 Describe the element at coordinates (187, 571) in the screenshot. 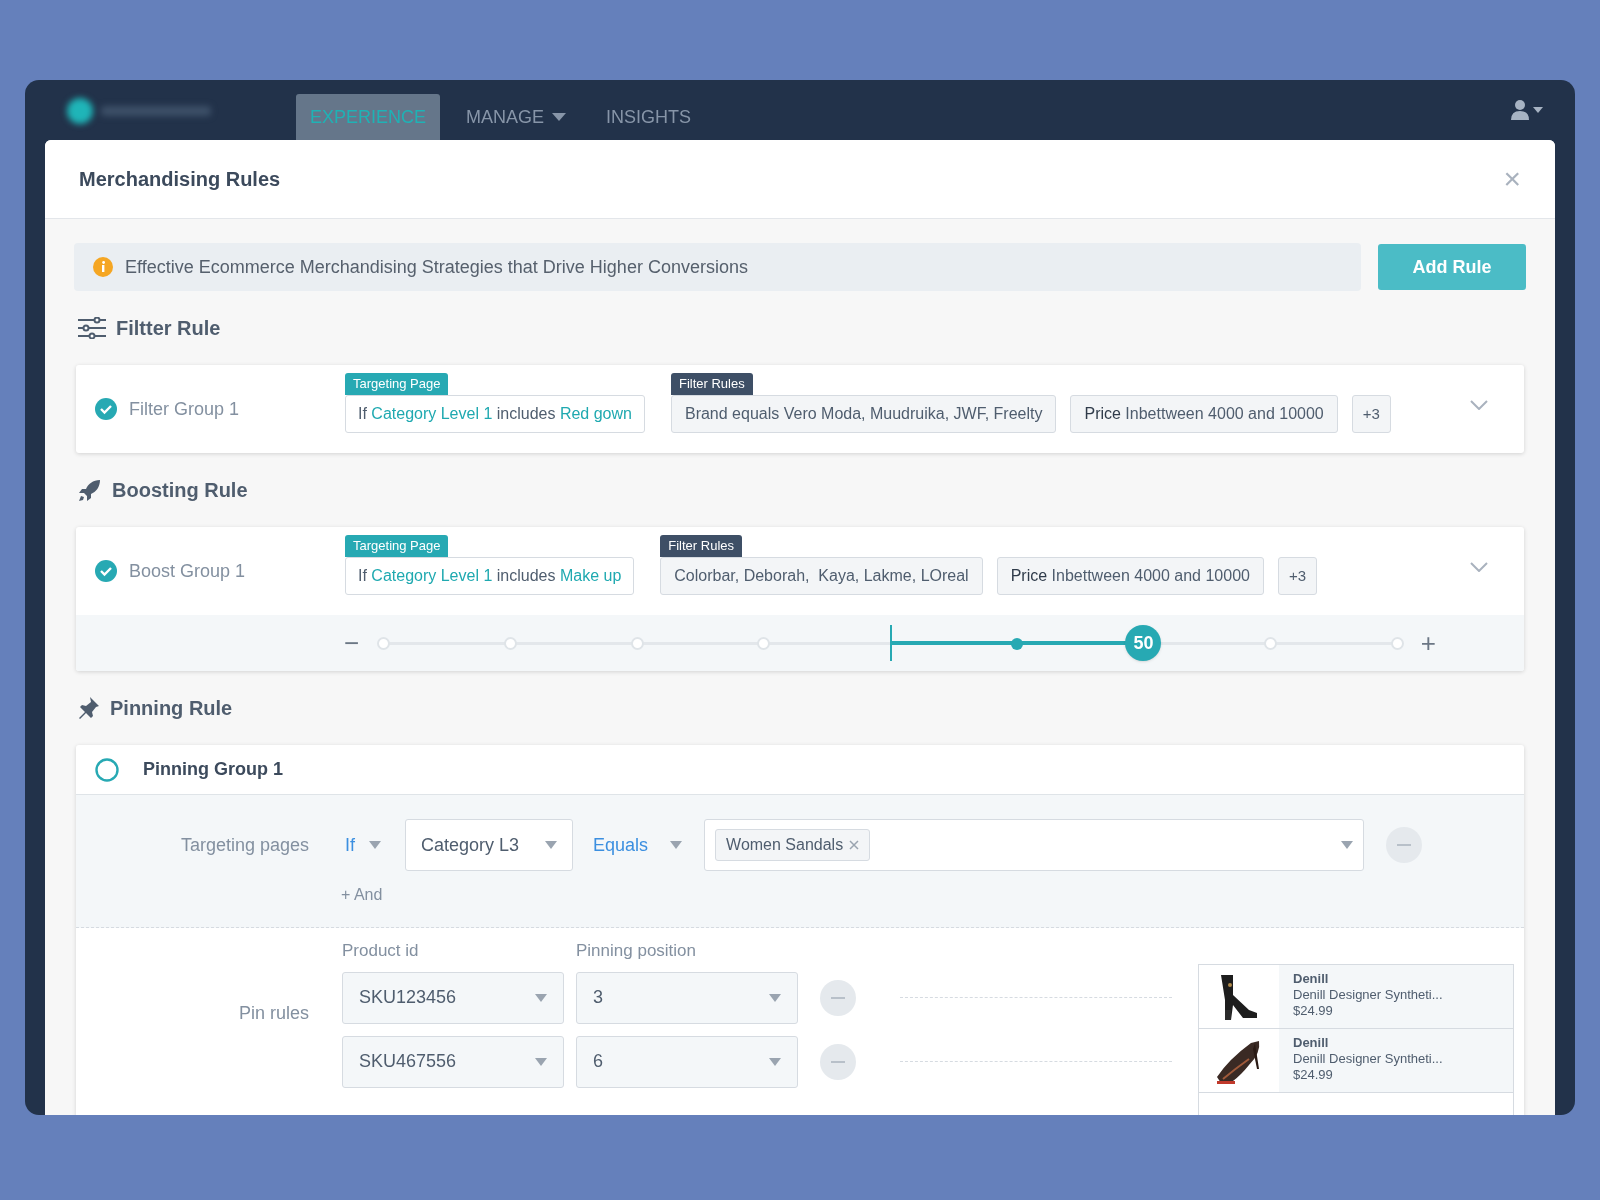

I see `group-name: Boost Group 1` at that location.